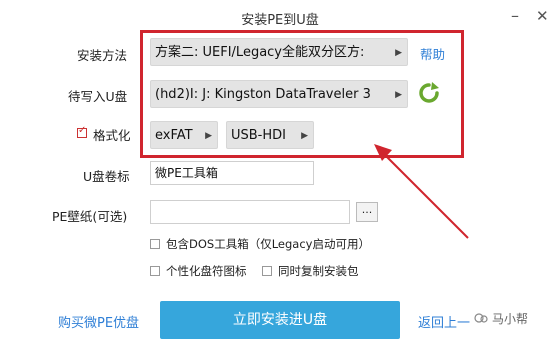  Describe the element at coordinates (481, 318) in the screenshot. I see `wechat-icon` at that location.